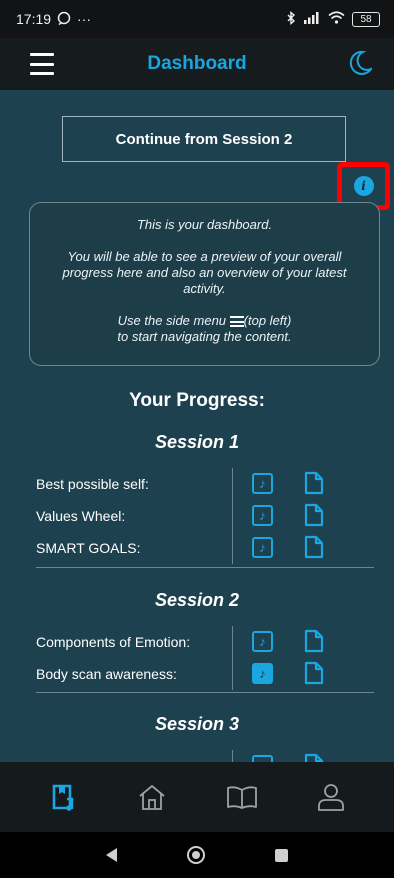 This screenshot has width=394, height=878. What do you see at coordinates (242, 797) in the screenshot?
I see `book-icon` at bounding box center [242, 797].